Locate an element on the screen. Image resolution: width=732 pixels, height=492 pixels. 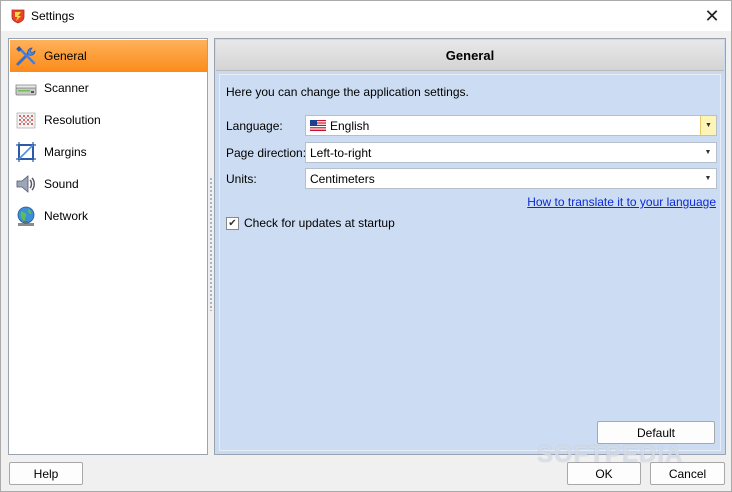
checkmark-icon: ✔ is located at coordinates (232, 223).